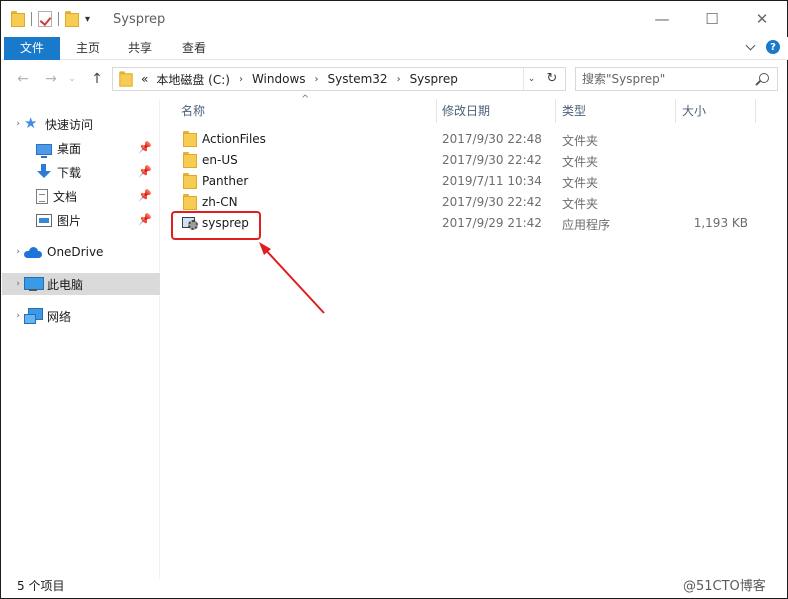 The image size is (788, 599). Describe the element at coordinates (65, 196) in the screenshot. I see `sidebar-item-label: 文档` at that location.